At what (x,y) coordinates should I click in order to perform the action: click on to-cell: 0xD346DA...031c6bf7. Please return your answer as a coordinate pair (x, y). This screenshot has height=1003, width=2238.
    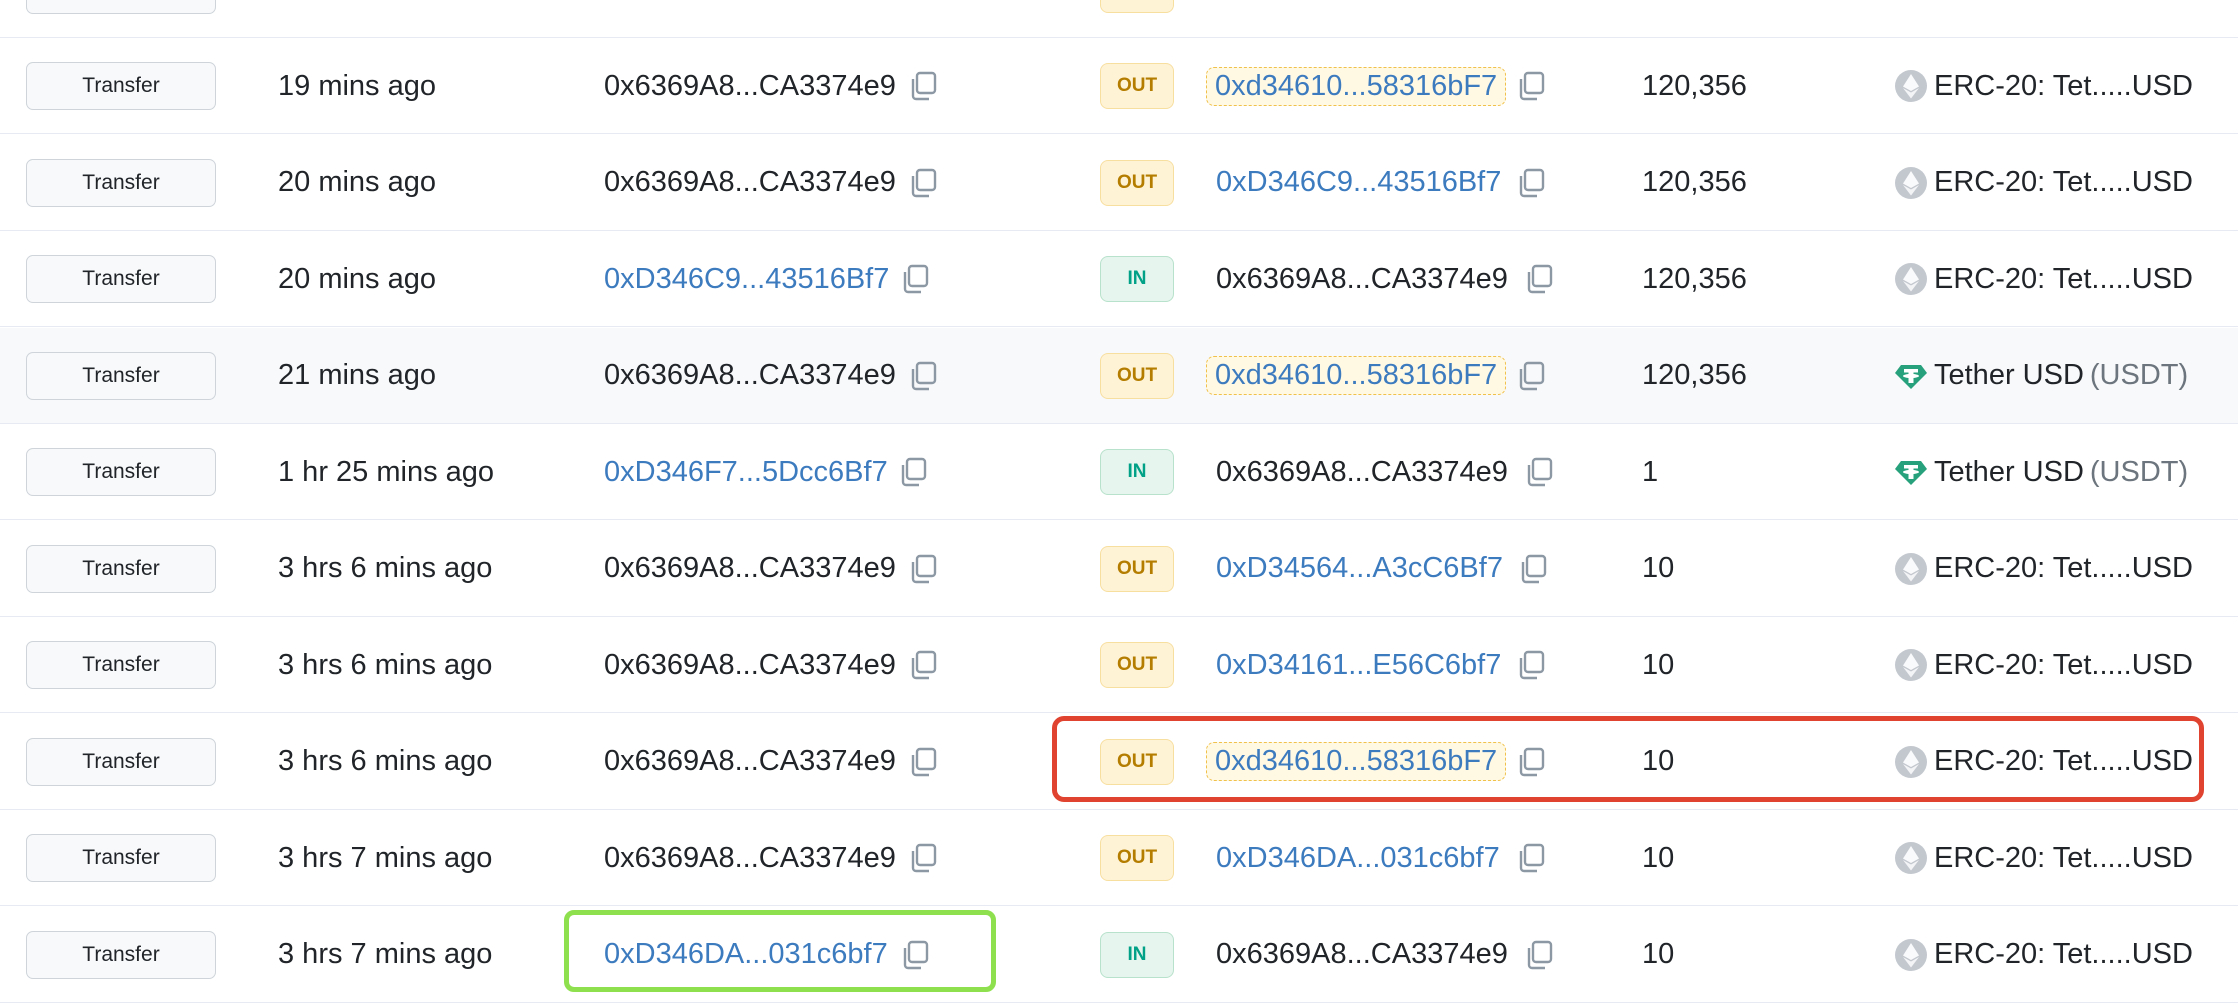
    Looking at the image, I should click on (1358, 858).